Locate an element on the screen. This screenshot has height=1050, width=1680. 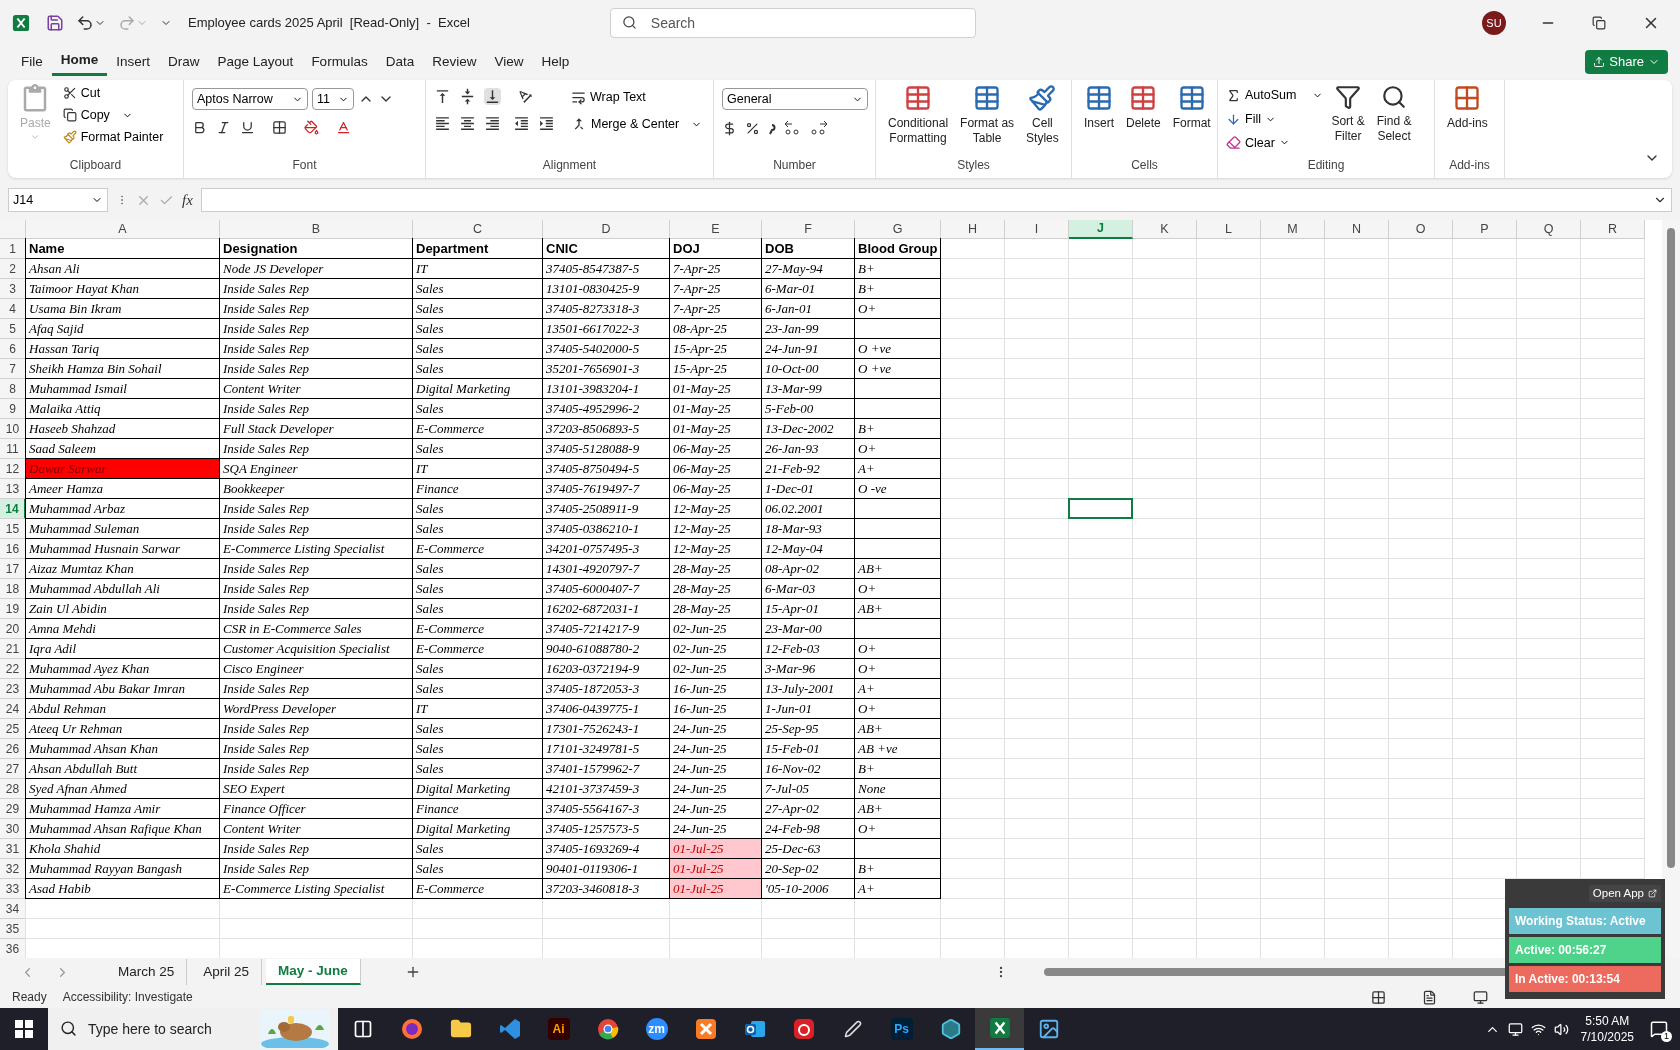
column-header: I is located at coordinates (1037, 229).